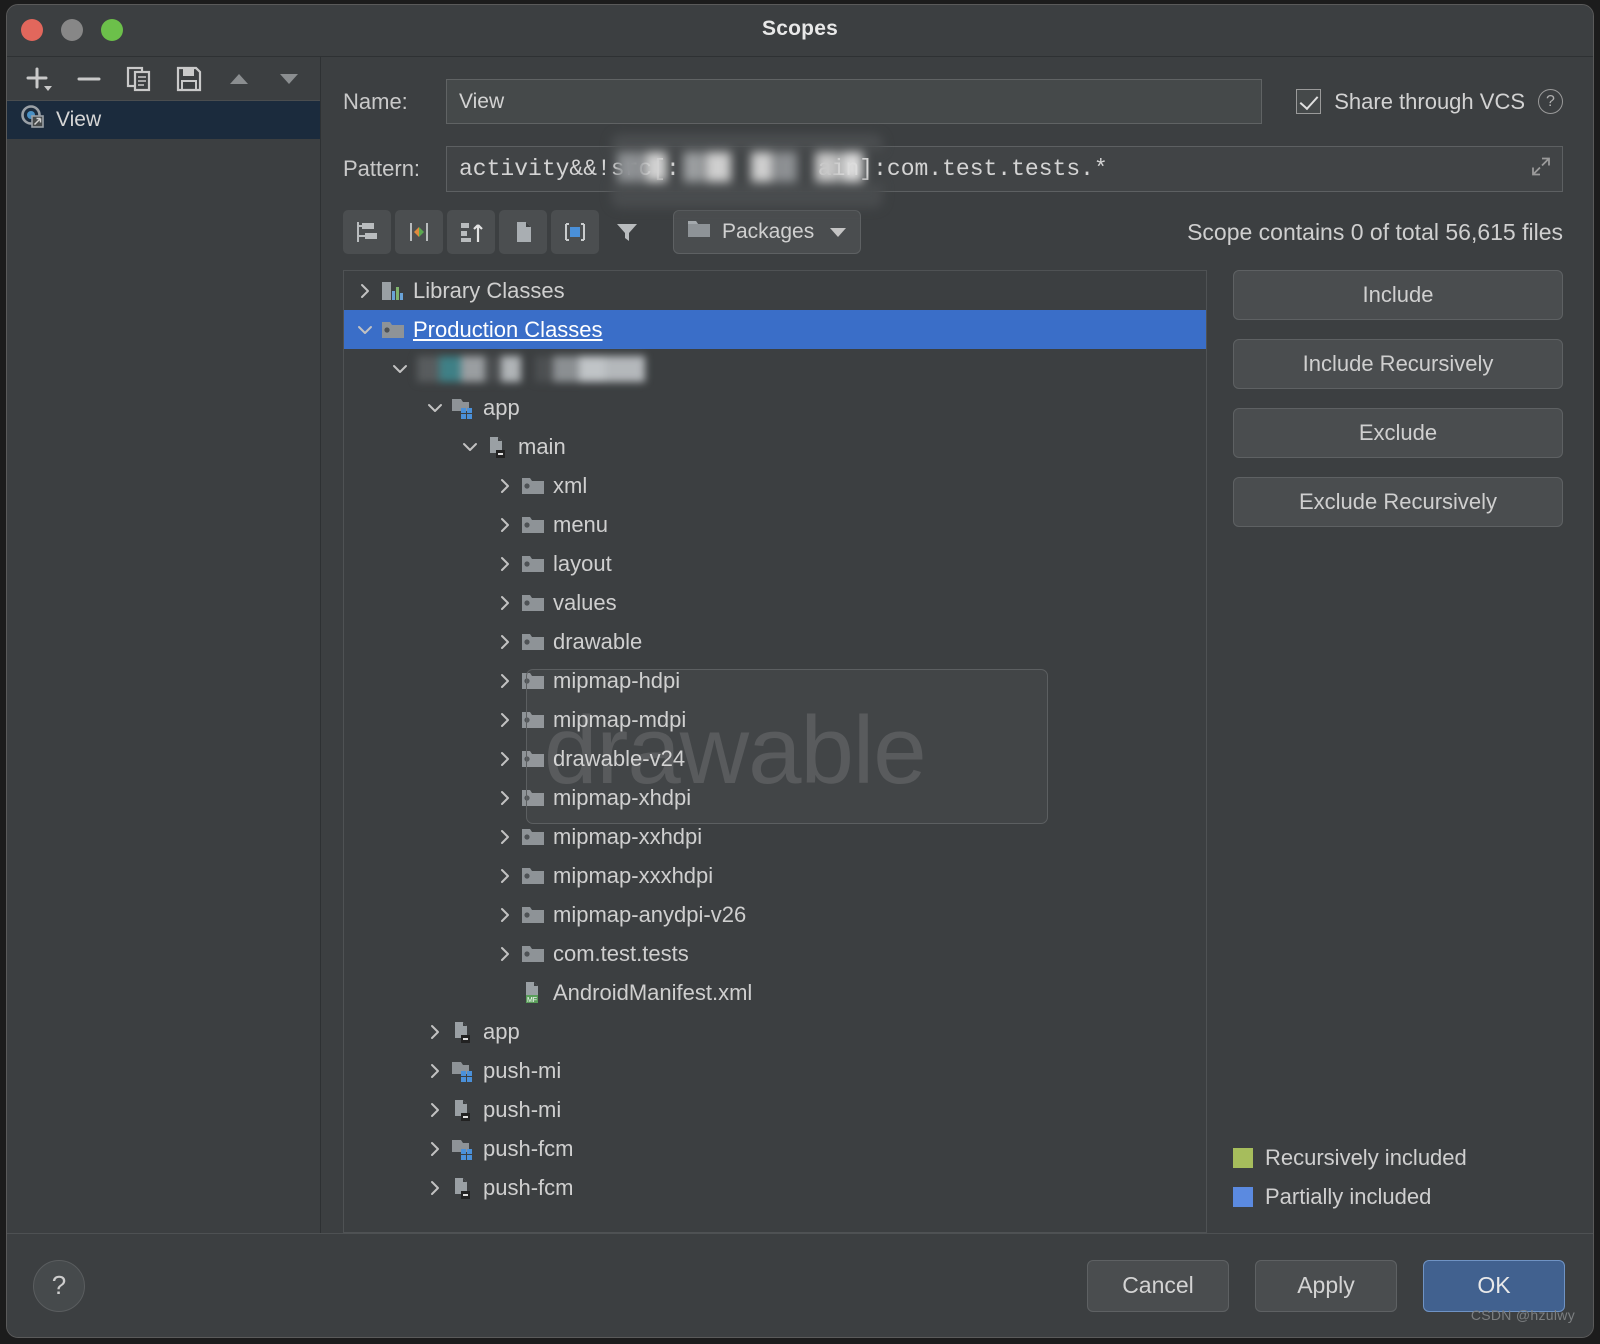  What do you see at coordinates (1158, 1285) in the screenshot?
I see `cancel-button: Cancel` at bounding box center [1158, 1285].